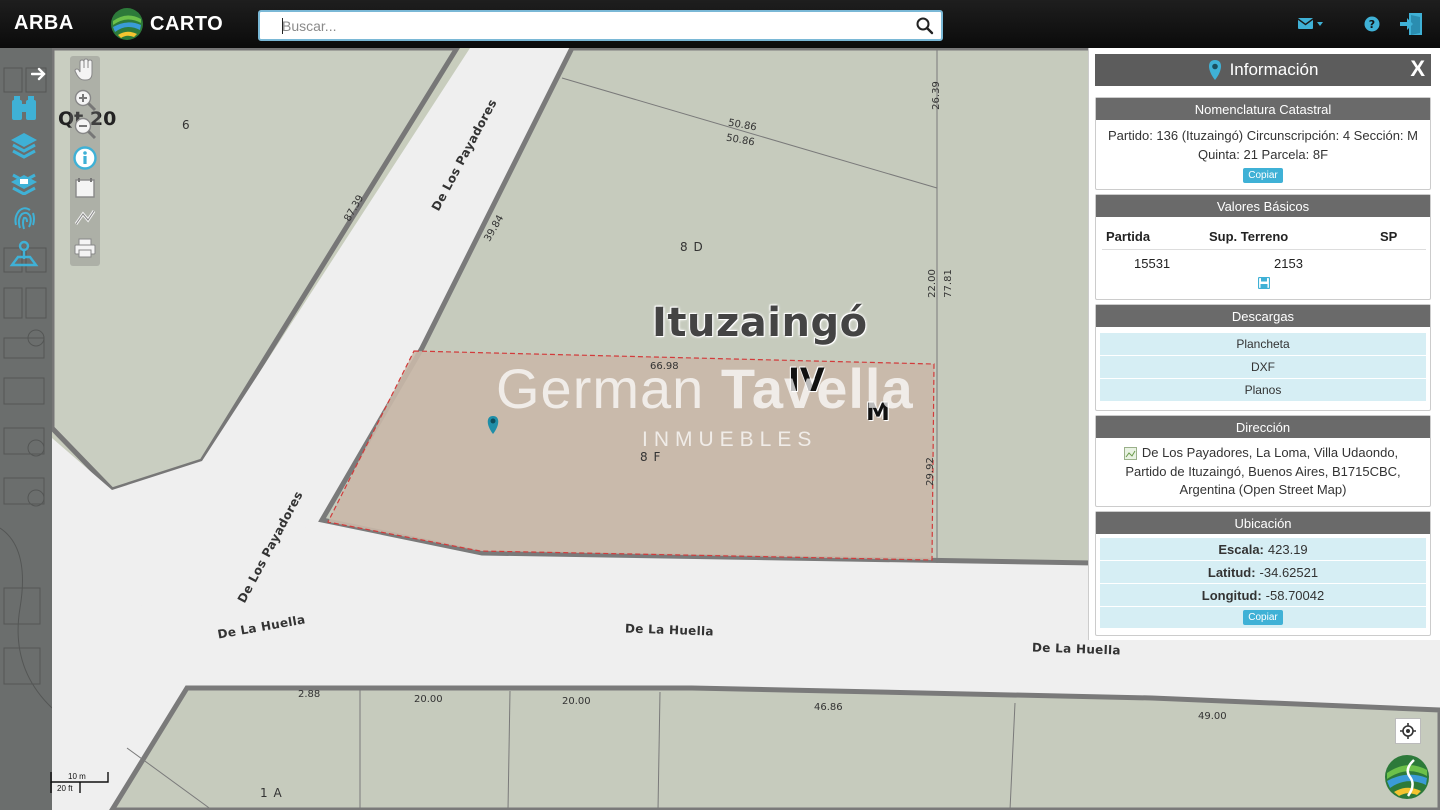  Describe the element at coordinates (930, 471) in the screenshot. I see `dimension-label: 29.92` at that location.